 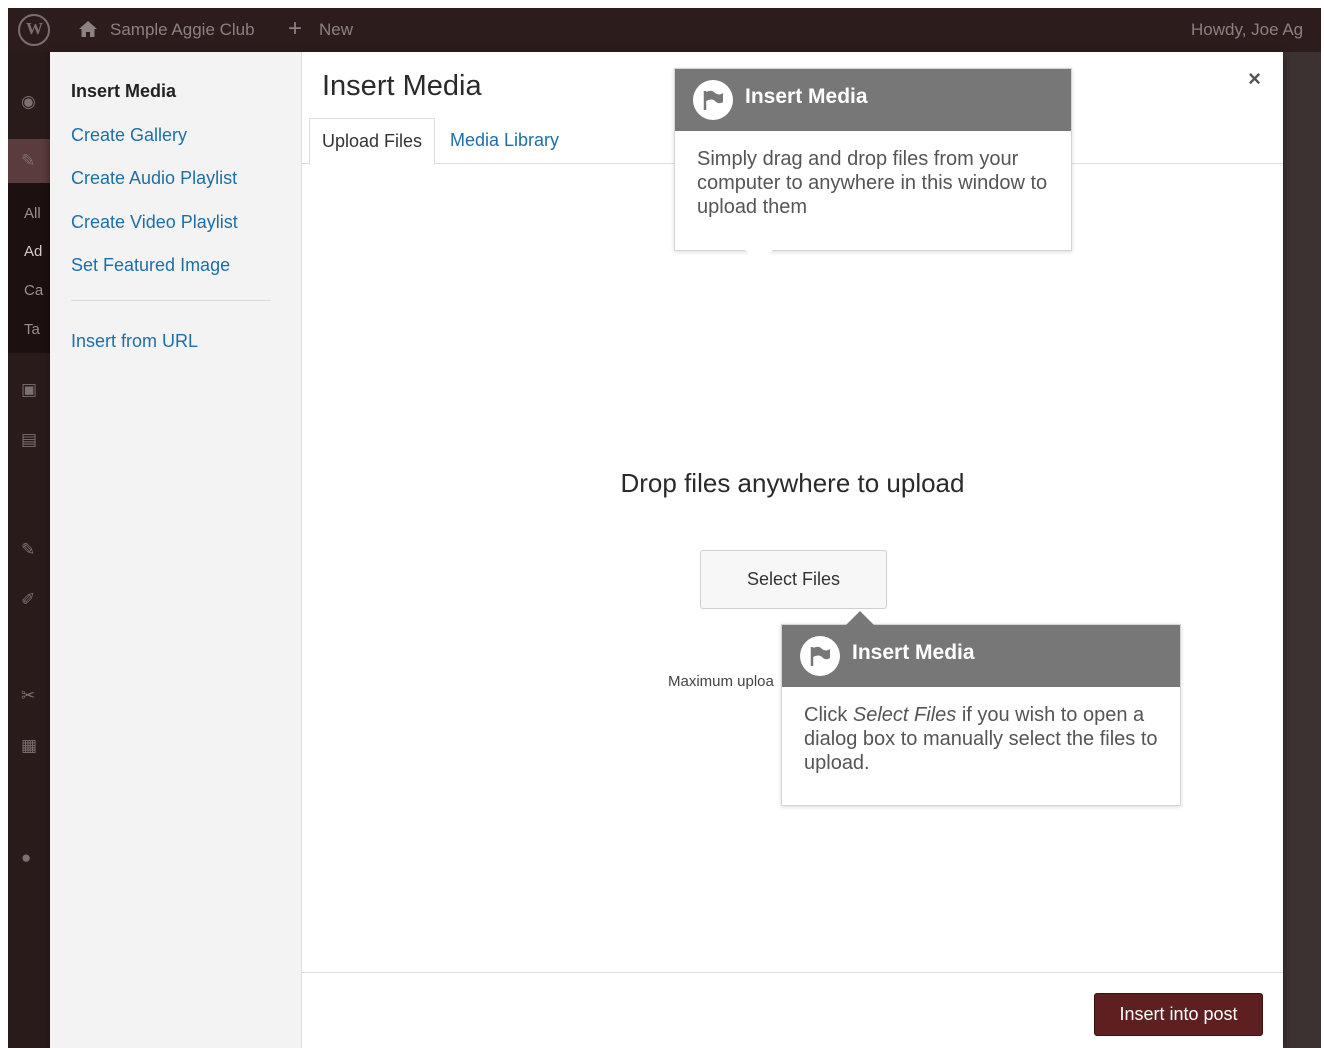 I want to click on admin-side-menu: ◉ ✎ All Ad Ca Ta ▣ ▤ ✎ ✐ ✂ ▦ ●, so click(x=29, y=550).